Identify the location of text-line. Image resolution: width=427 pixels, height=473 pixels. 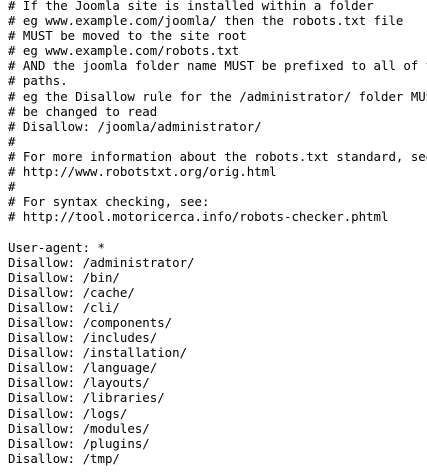
(217, 231).